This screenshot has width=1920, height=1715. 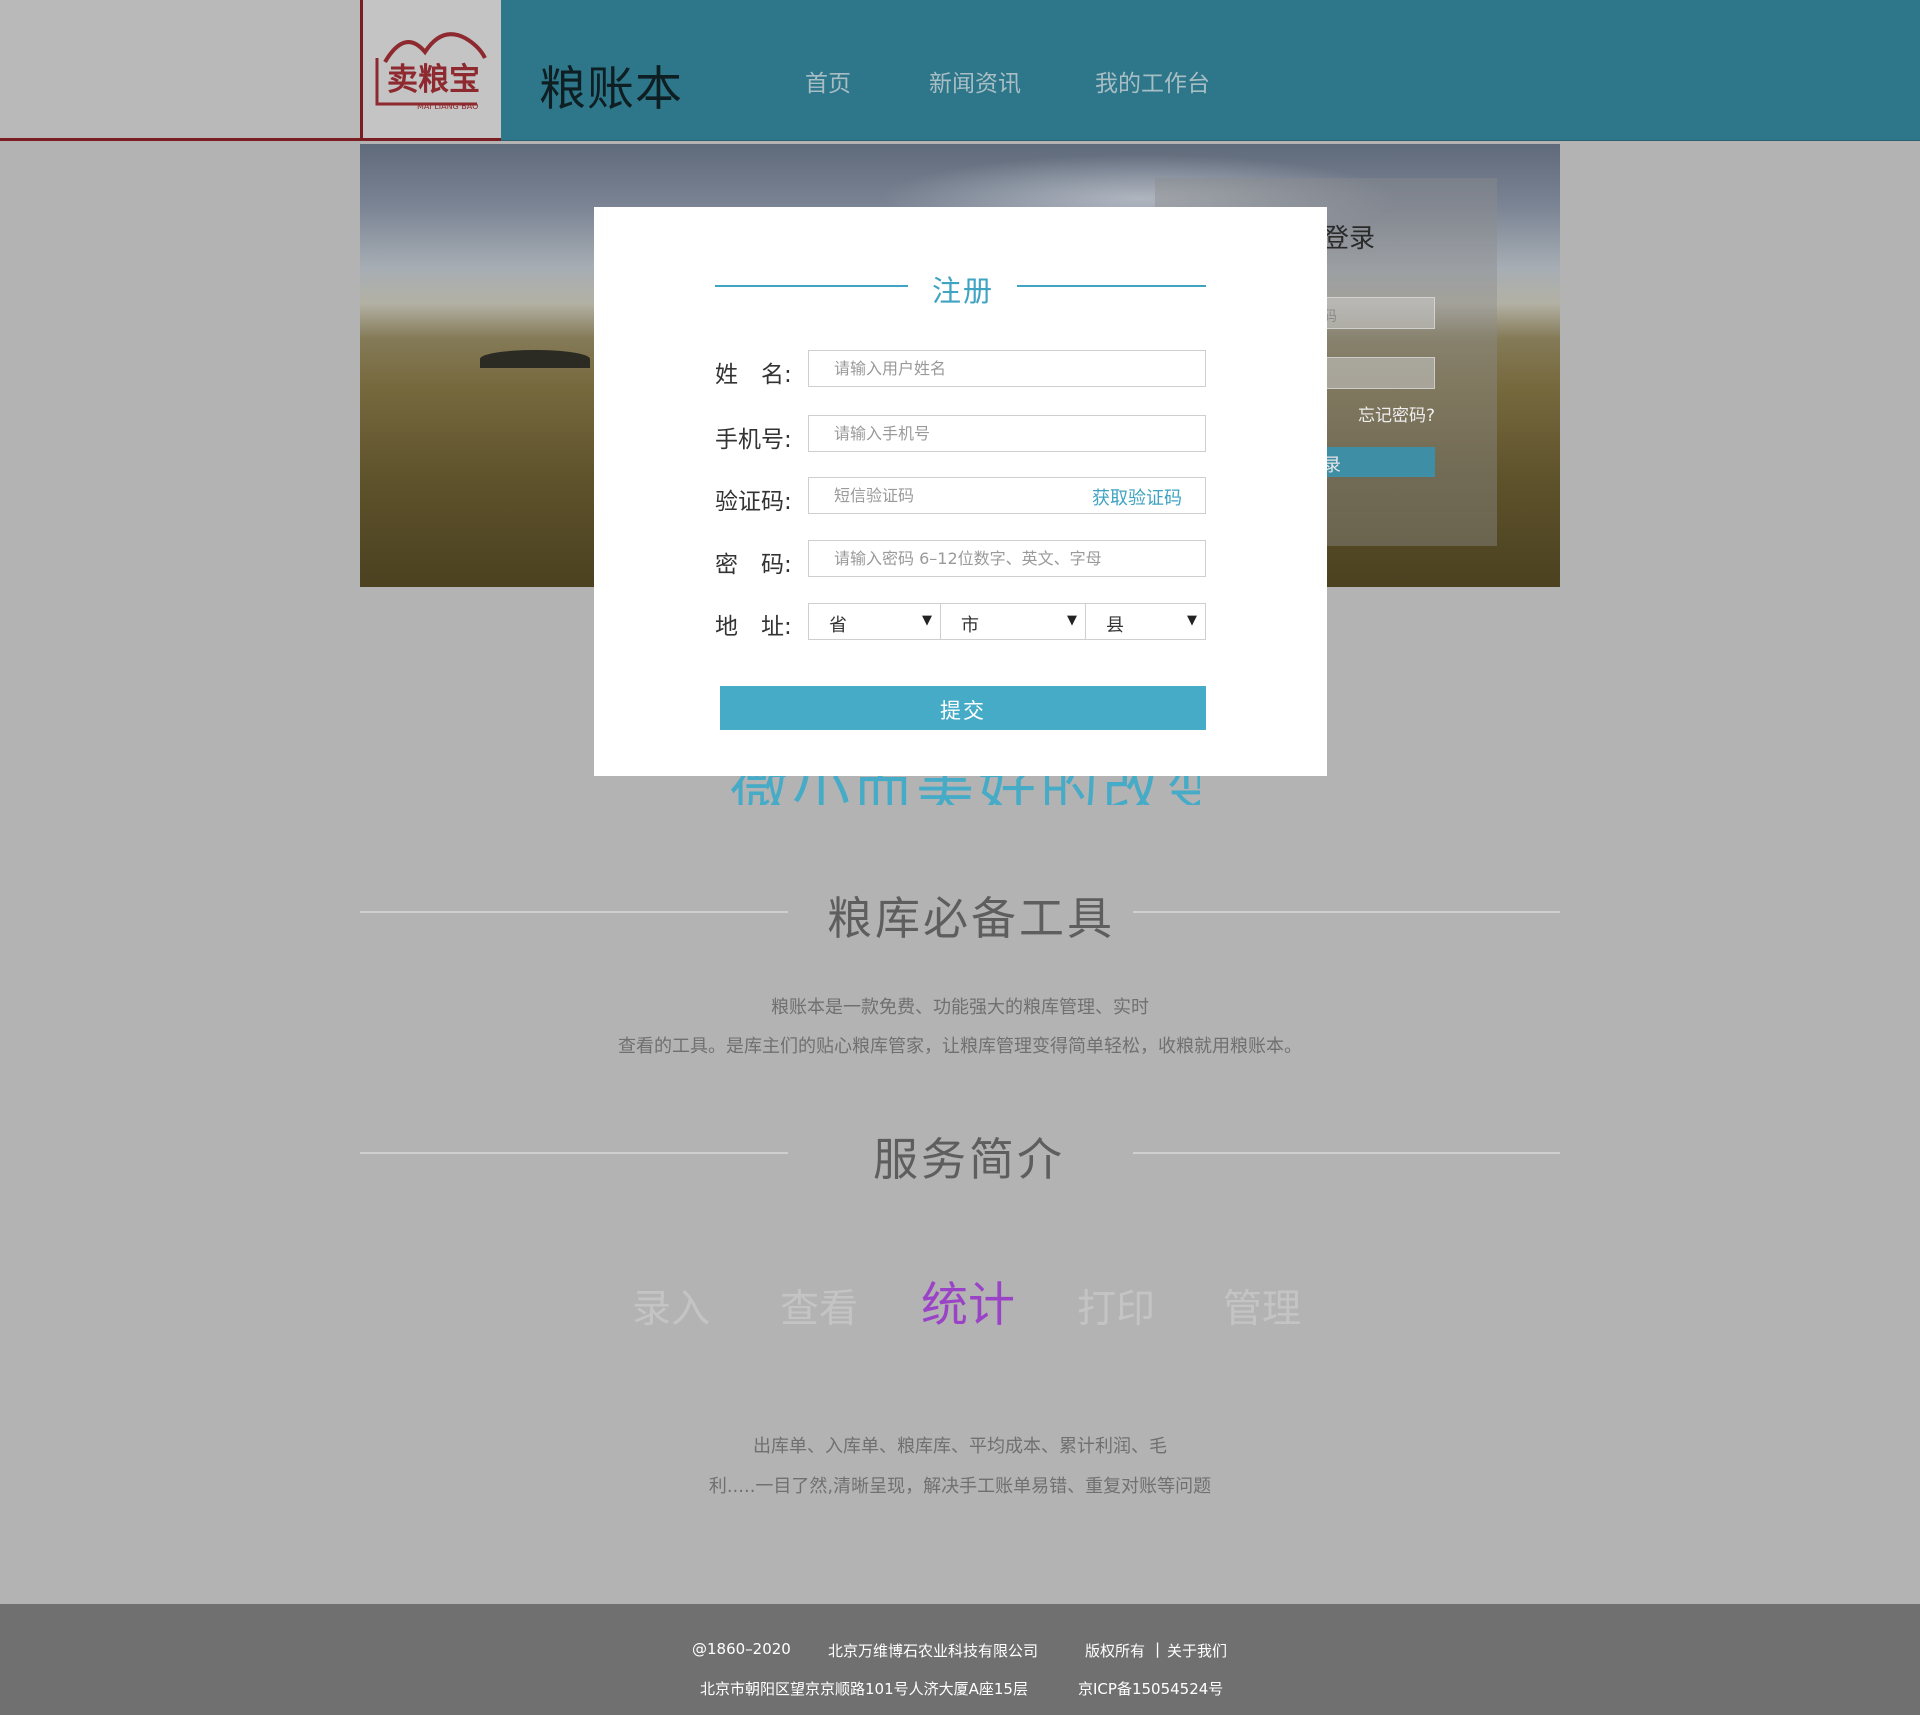 What do you see at coordinates (753, 375) in the screenshot?
I see `name-label: 姓 名:` at bounding box center [753, 375].